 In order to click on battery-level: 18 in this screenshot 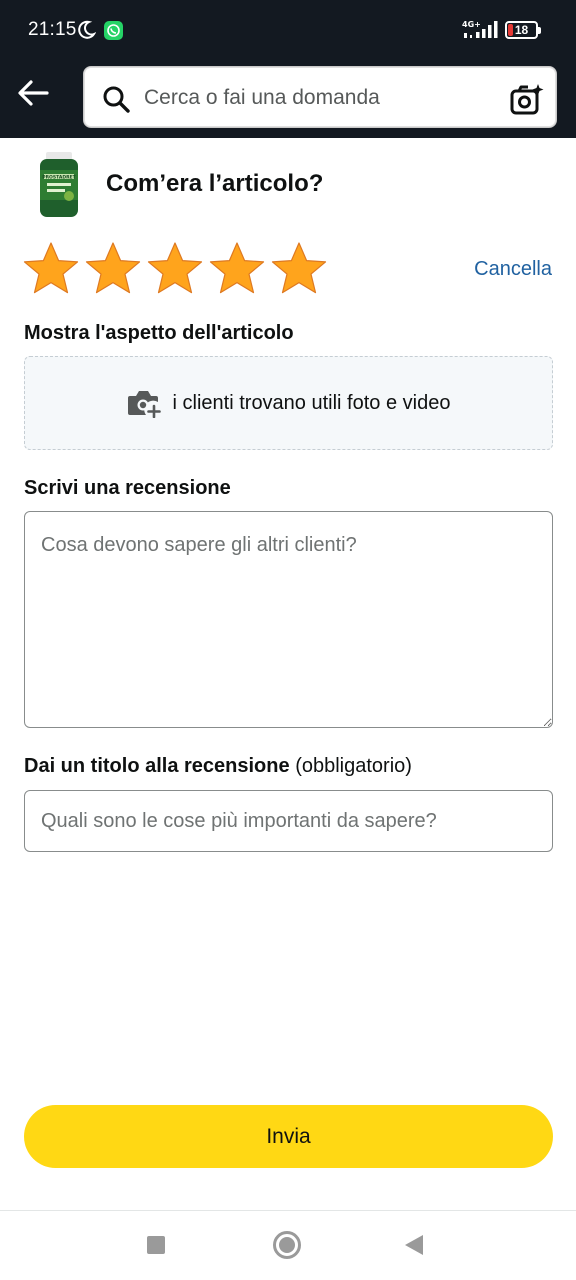, I will do `click(521, 30)`.